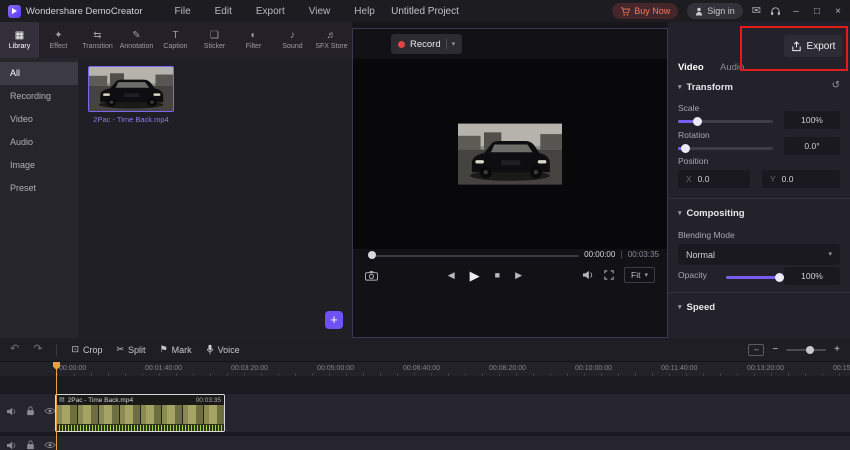  I want to click on tab-audio-properties: Audio, so click(732, 67).